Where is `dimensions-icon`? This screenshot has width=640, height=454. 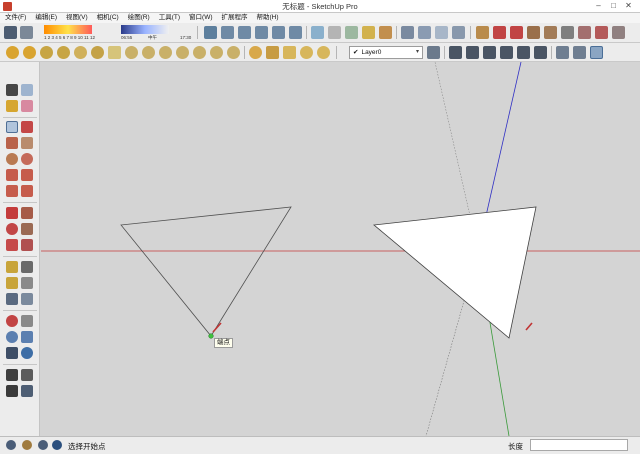
dimensions-icon is located at coordinates (27, 267).